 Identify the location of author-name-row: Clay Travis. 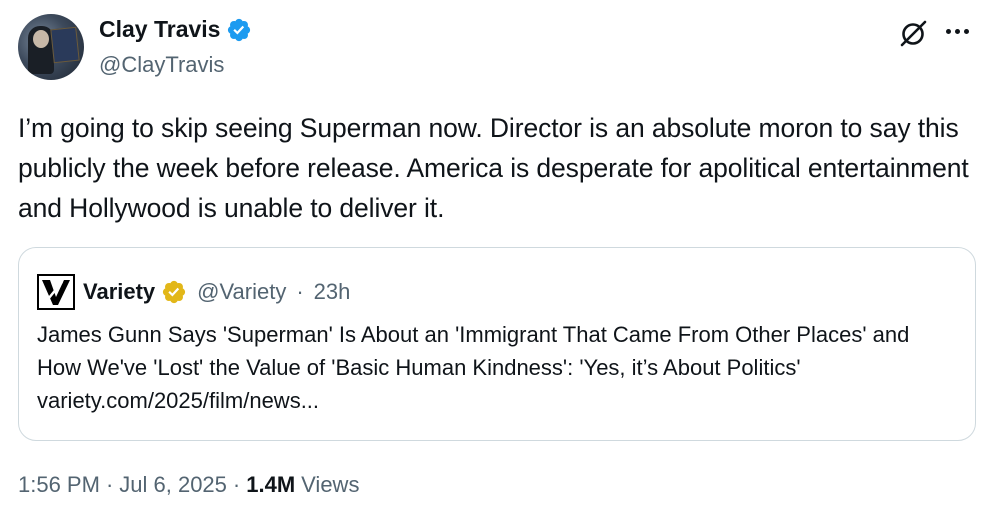
(175, 29).